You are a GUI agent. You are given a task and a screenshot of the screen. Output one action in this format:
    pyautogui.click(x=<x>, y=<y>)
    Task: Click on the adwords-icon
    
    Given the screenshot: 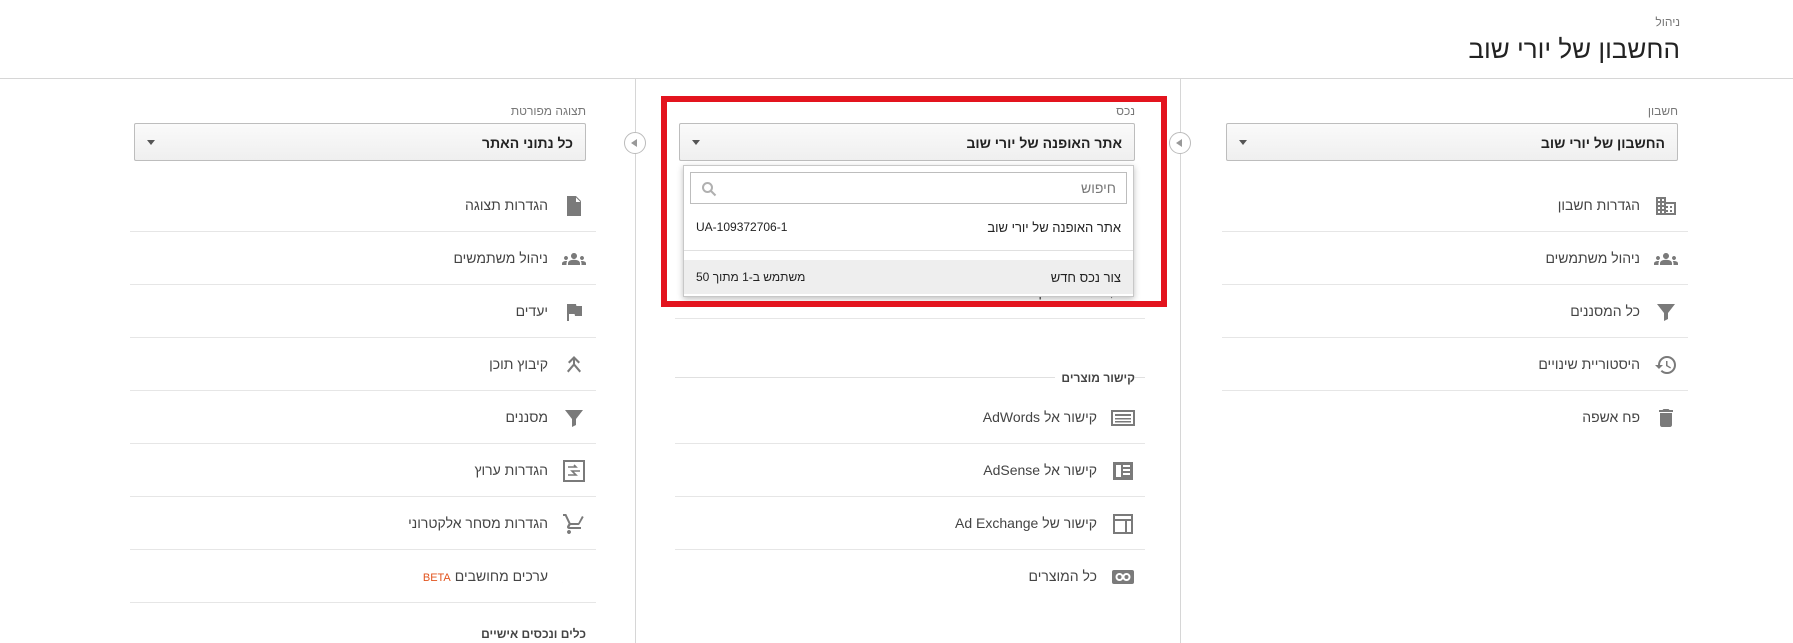 What is the action you would take?
    pyautogui.click(x=1123, y=418)
    